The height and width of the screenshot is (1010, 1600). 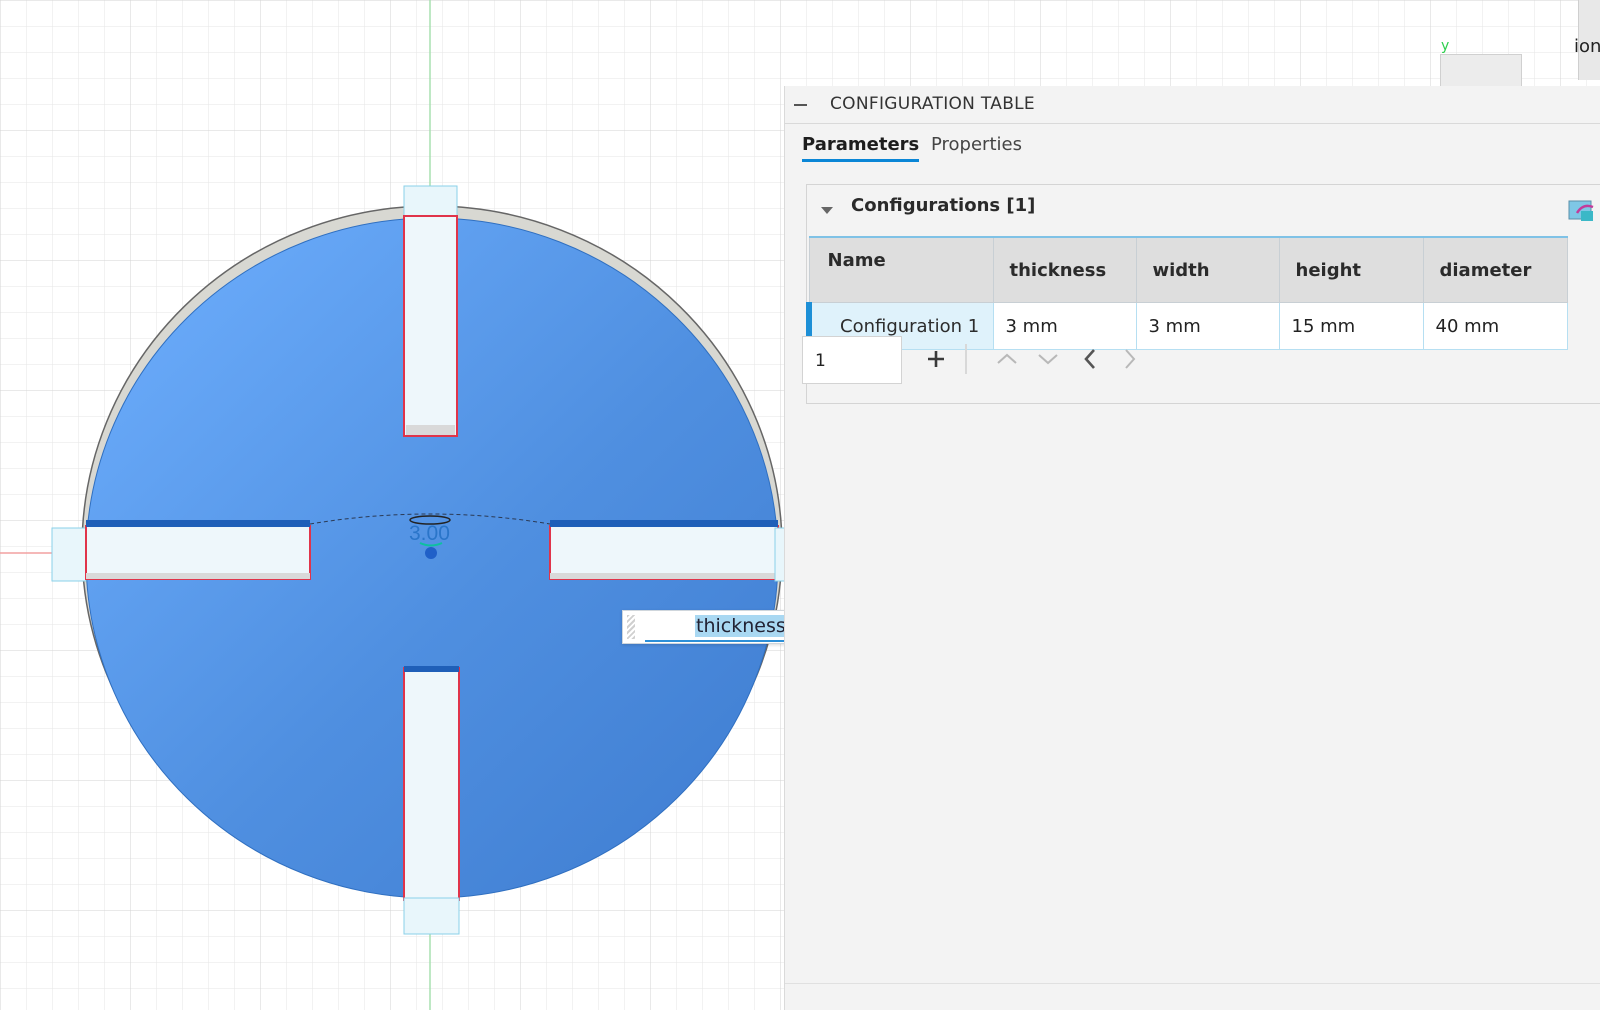 What do you see at coordinates (431, 553) in the screenshot?
I see `sketch-origin-point` at bounding box center [431, 553].